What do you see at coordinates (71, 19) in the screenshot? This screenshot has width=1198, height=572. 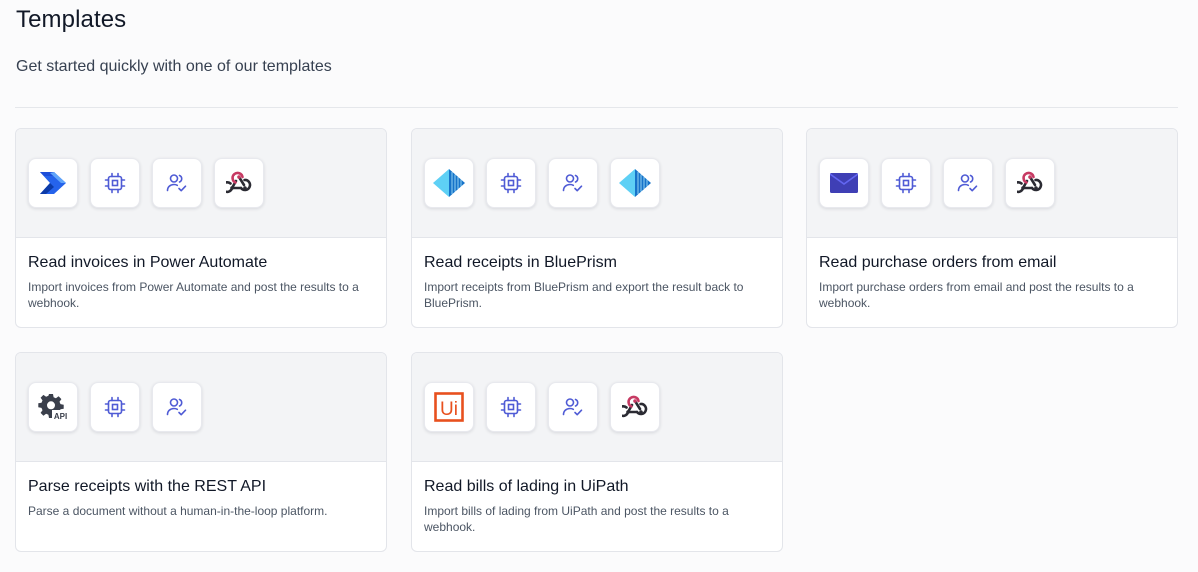 I see `page-title: Templates` at bounding box center [71, 19].